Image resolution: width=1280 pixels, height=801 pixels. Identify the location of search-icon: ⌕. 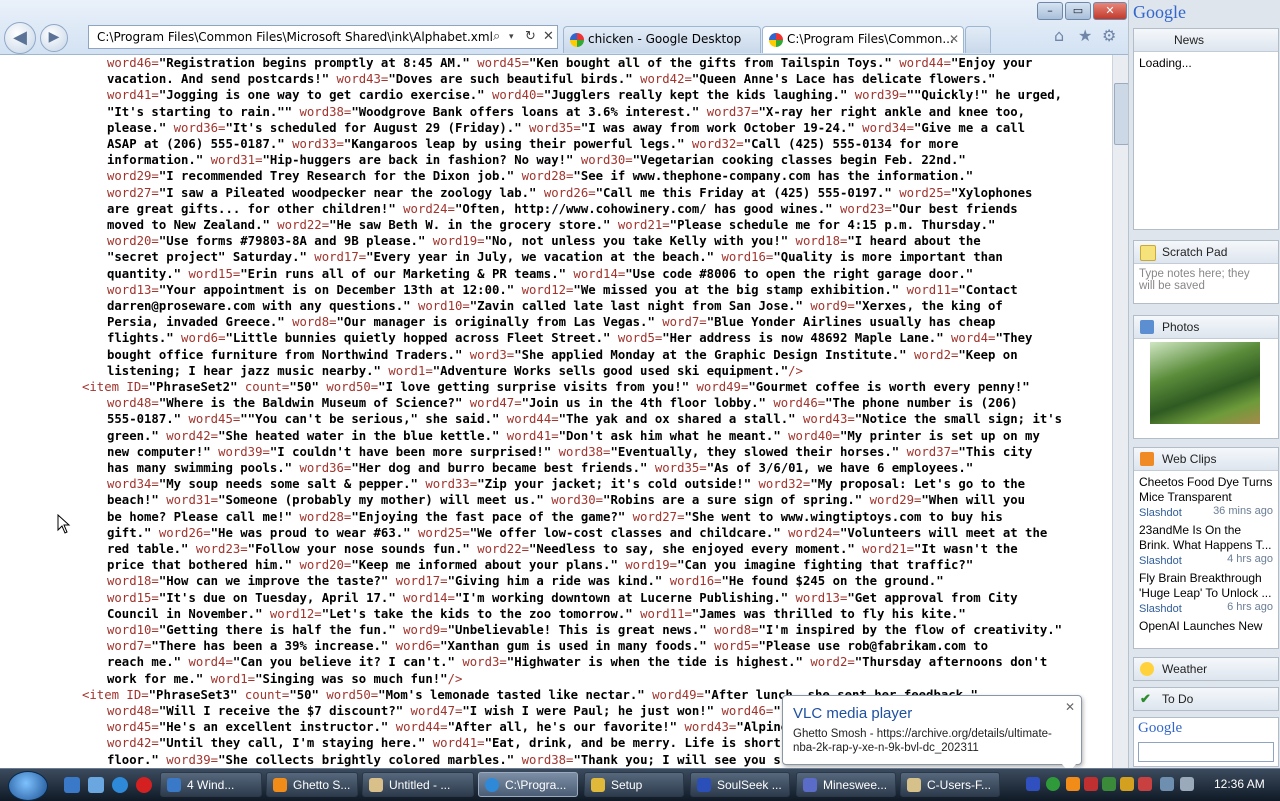
(496, 37).